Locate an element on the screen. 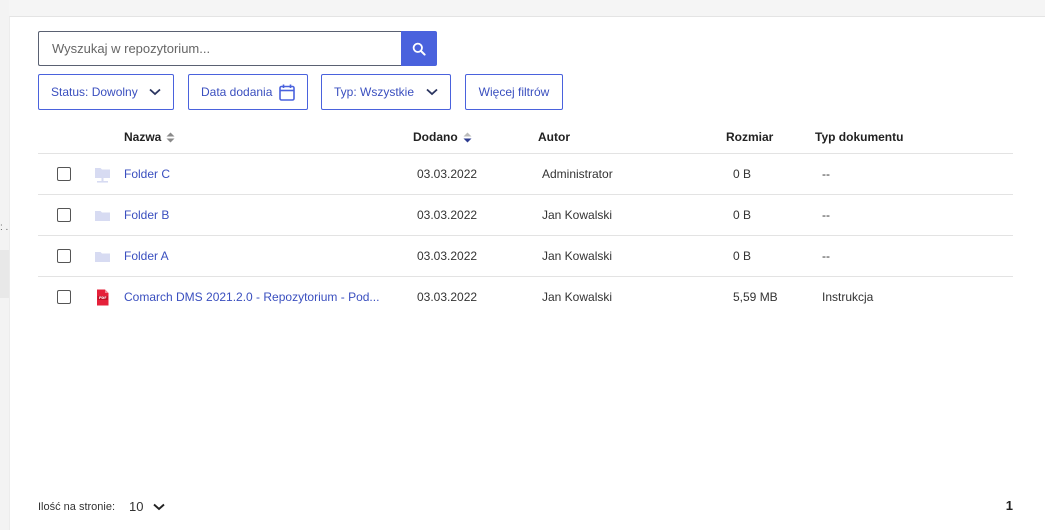 This screenshot has height=530, width=1045. status-filter-label: Status: Dowolny is located at coordinates (94, 92).